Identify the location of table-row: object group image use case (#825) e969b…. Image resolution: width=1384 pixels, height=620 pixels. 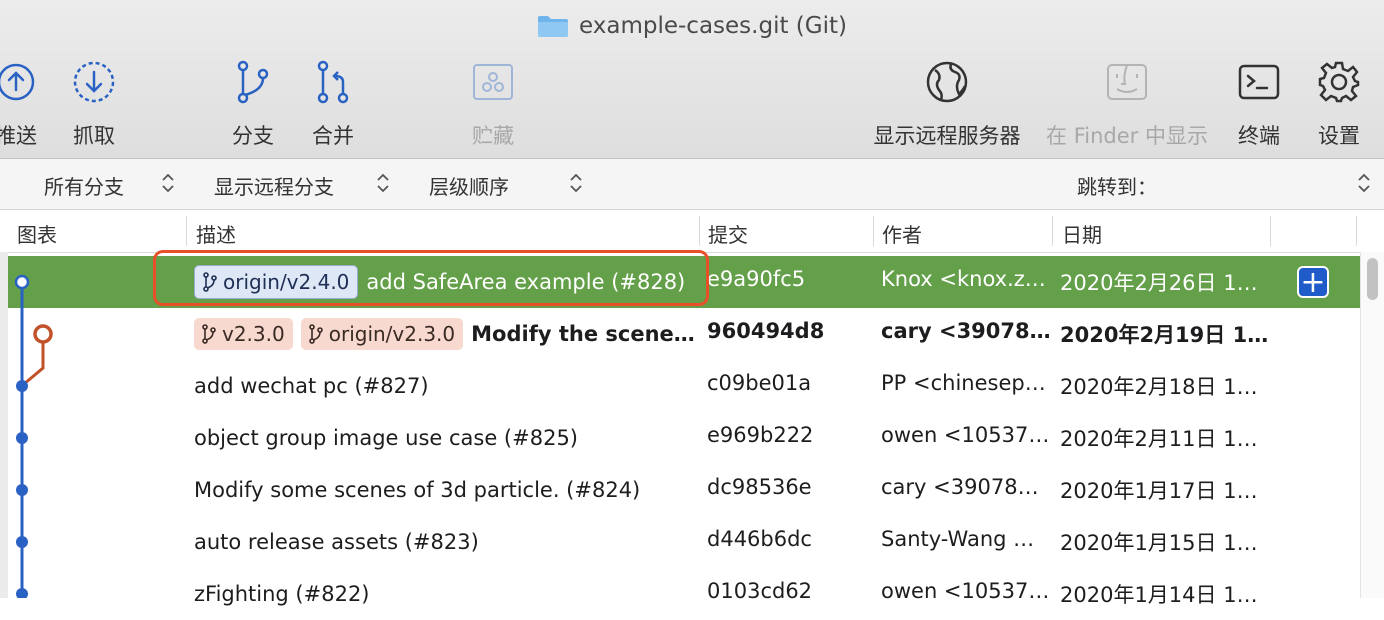
(684, 438).